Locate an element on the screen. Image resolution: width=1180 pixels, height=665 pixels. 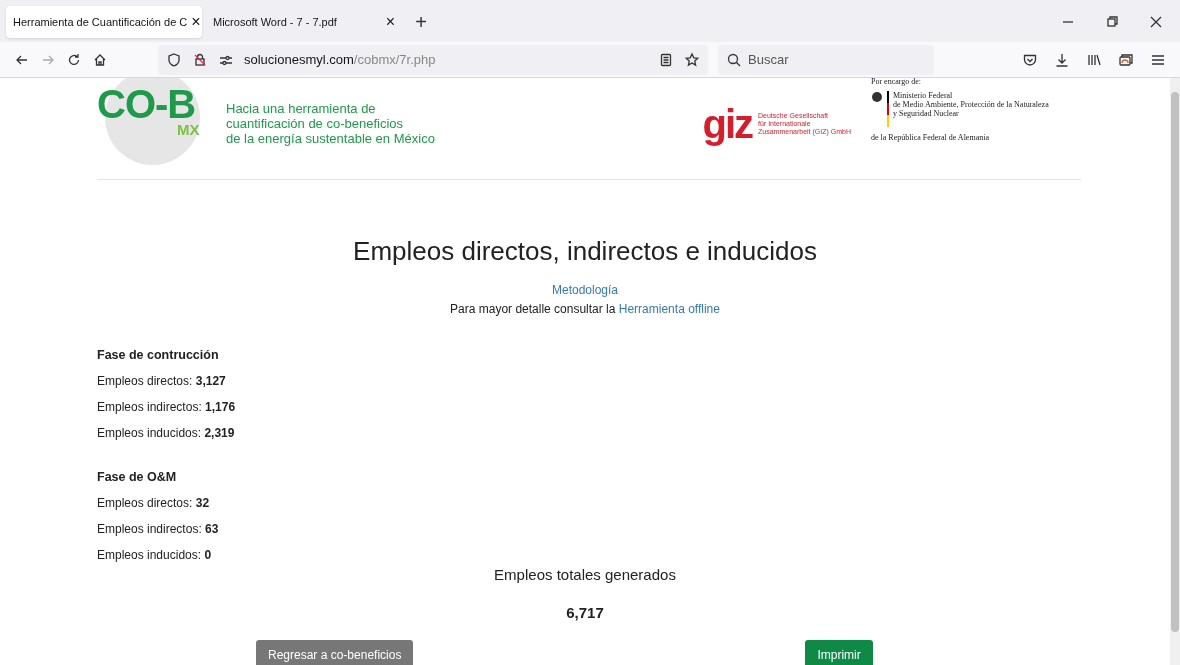
stat-row-text: Empleos indirectos: 1,176 is located at coordinates (166, 407).